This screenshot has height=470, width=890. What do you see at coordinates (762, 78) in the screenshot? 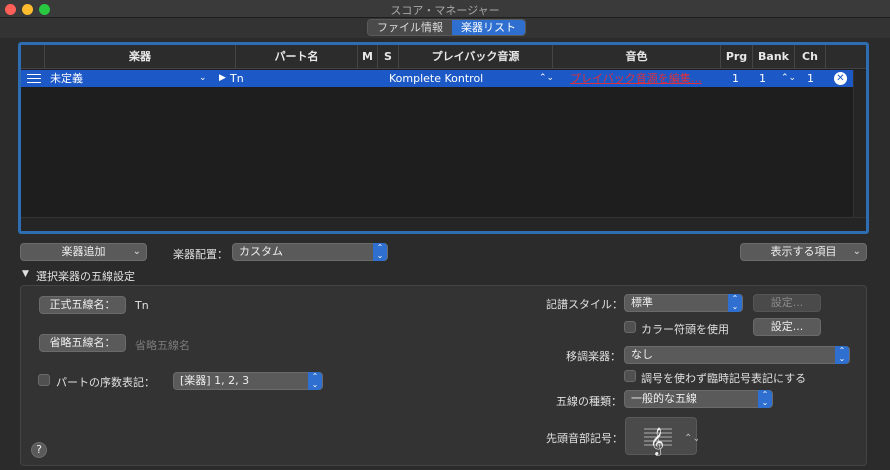
I see `row-bank: 1` at bounding box center [762, 78].